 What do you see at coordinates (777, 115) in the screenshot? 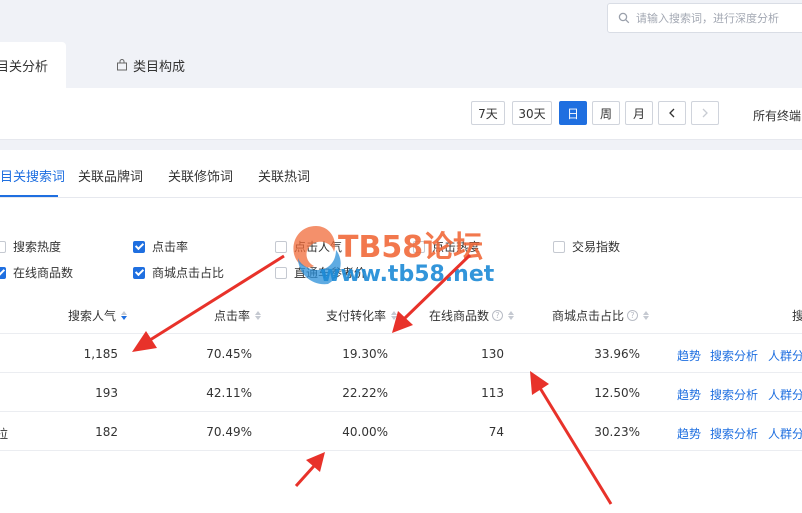
I see `terminal-select: 所有终端` at bounding box center [777, 115].